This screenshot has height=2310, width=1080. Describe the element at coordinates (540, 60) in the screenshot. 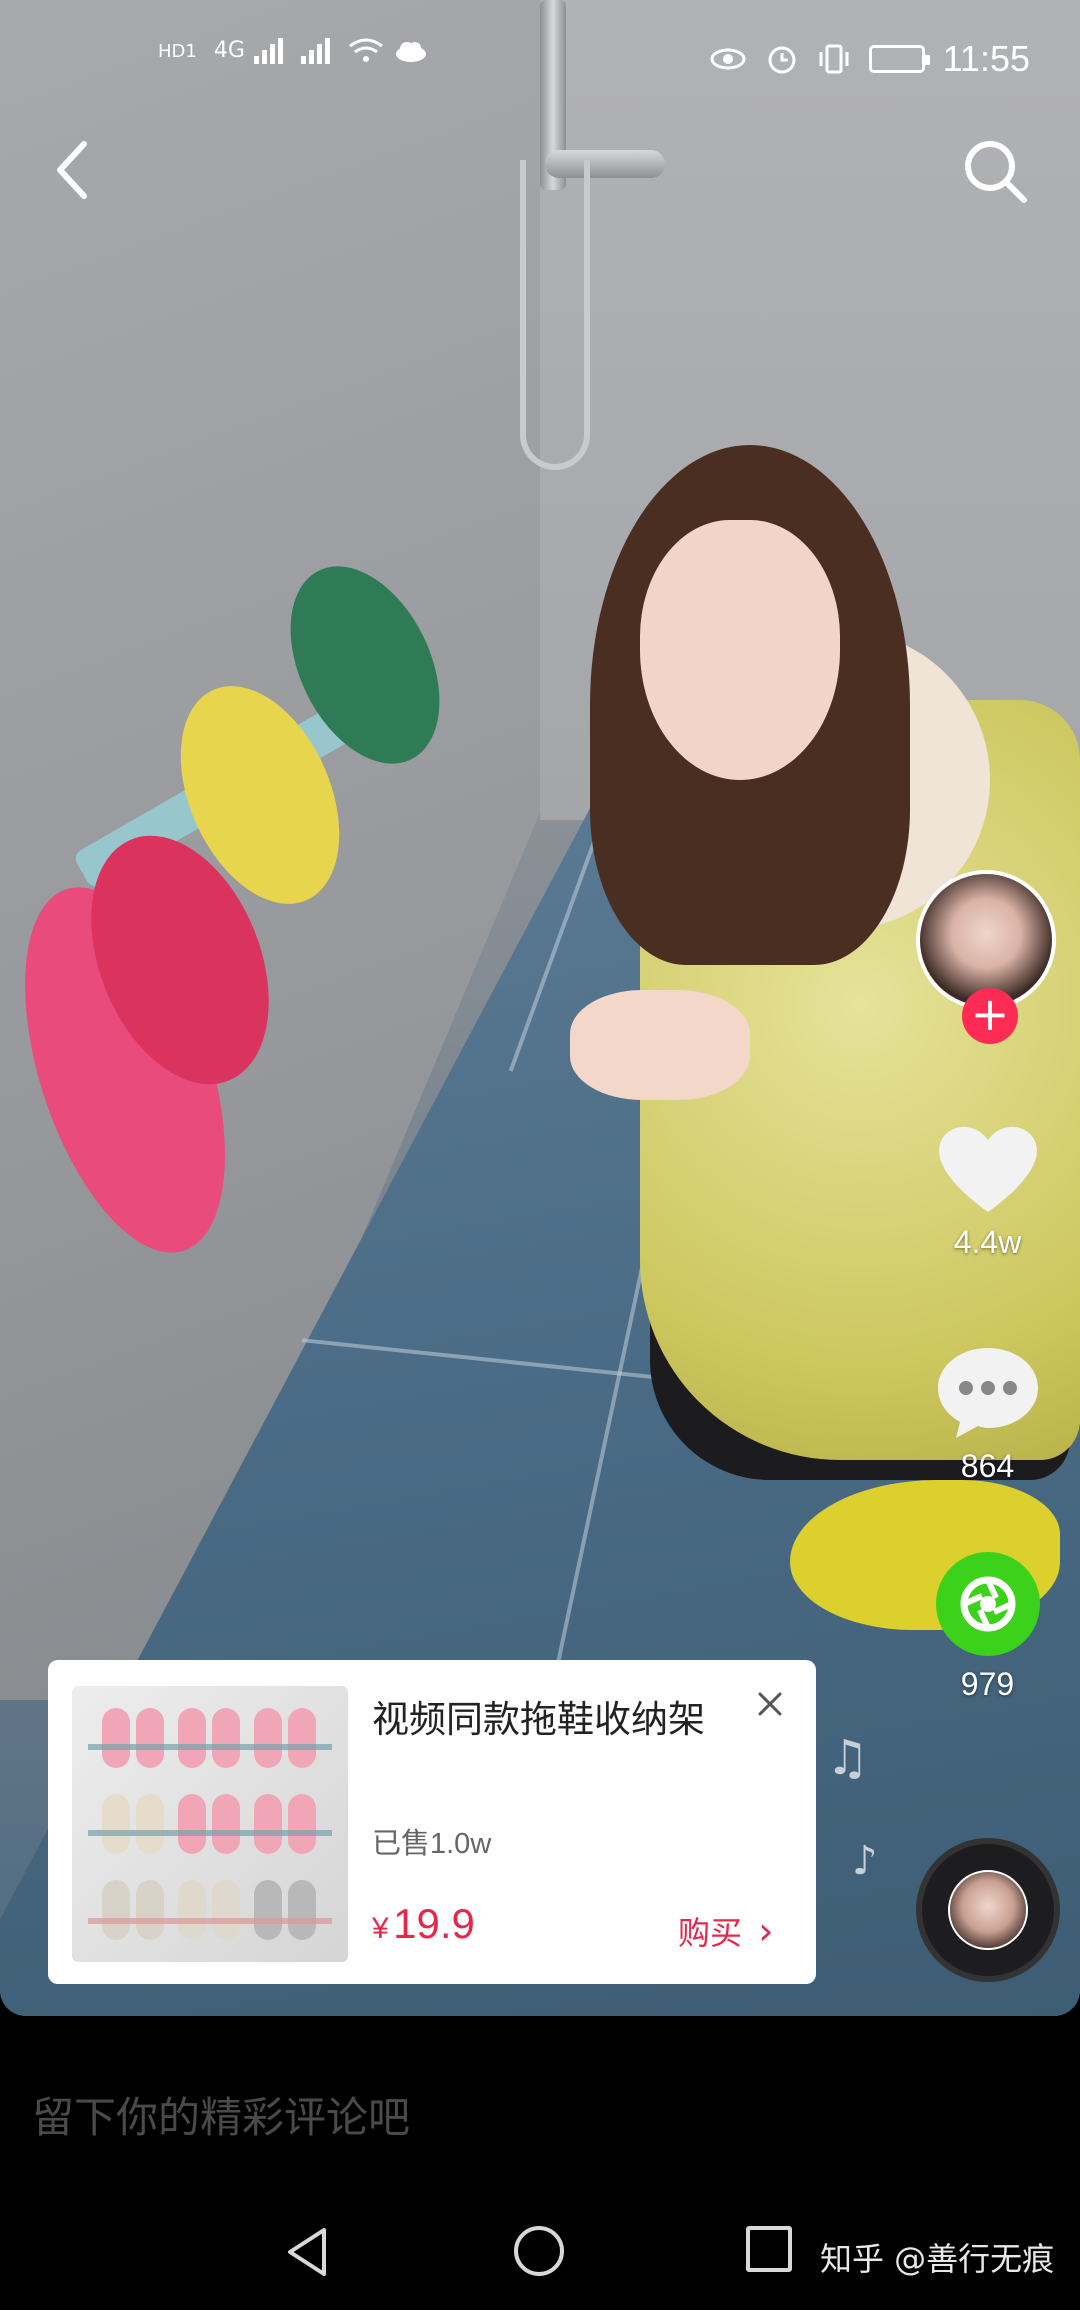

I see `status-bar: HD1 4G 11:55` at that location.